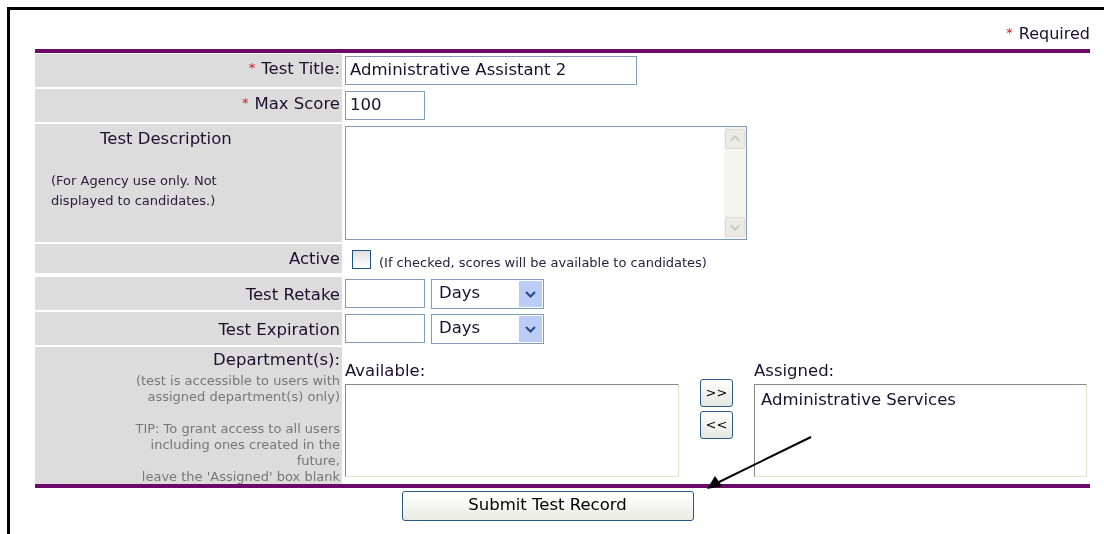 This screenshot has width=1104, height=534. Describe the element at coordinates (300, 68) in the screenshot. I see `field-label: Test Title:` at that location.